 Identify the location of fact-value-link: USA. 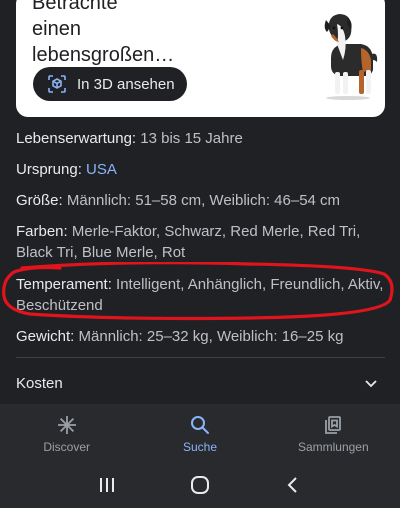
(101, 169).